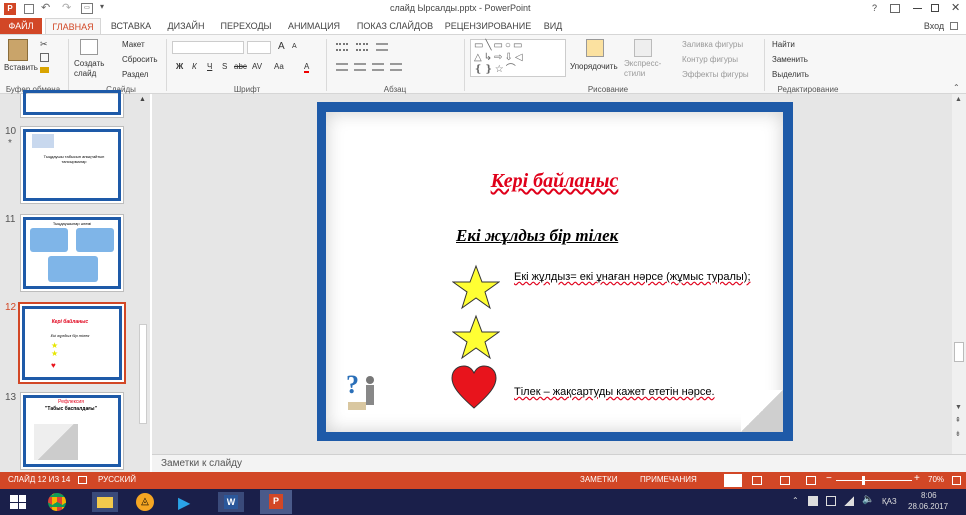 This screenshot has width=966, height=515. I want to click on editor-scroll-thumb, so click(959, 352).